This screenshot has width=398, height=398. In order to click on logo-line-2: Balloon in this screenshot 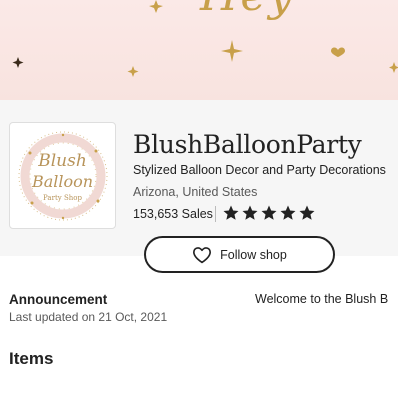, I will do `click(62, 181)`.